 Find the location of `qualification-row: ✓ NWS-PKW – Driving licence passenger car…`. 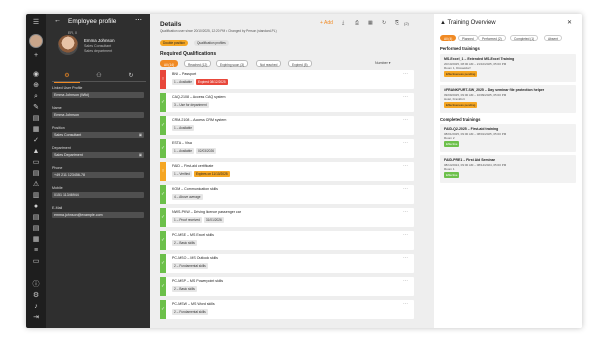

qualification-row: ✓ NWS-PKW – Driving licence passenger car… is located at coordinates (287, 217).